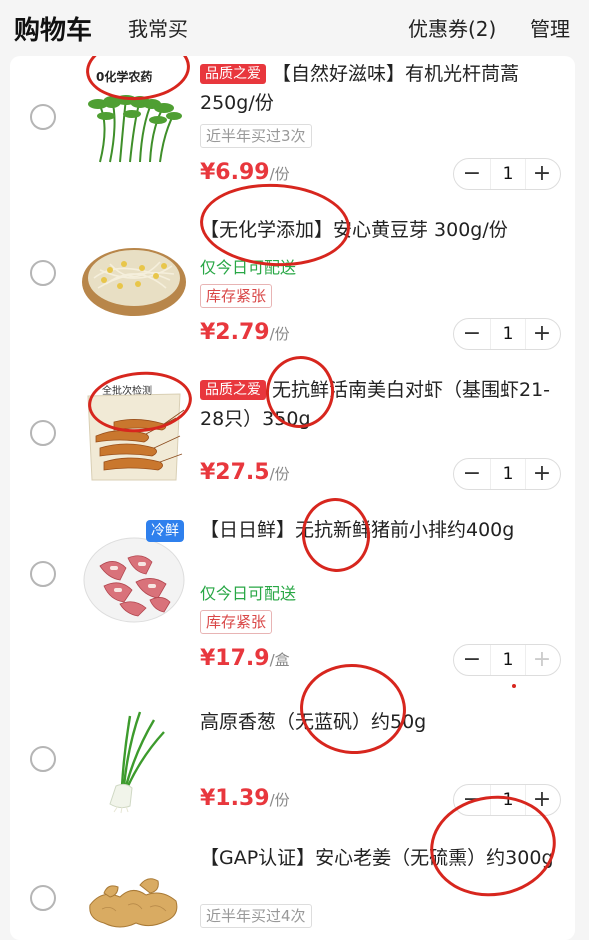 Image resolution: width=589 pixels, height=940 pixels. Describe the element at coordinates (235, 658) in the screenshot. I see `price-value: ¥17.9` at that location.